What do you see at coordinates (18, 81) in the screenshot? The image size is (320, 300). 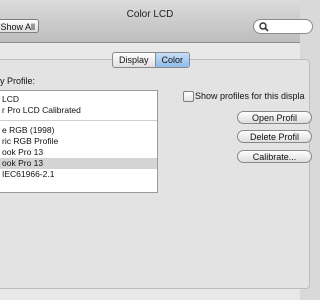 I see `display-profile-label: y Profile:` at bounding box center [18, 81].